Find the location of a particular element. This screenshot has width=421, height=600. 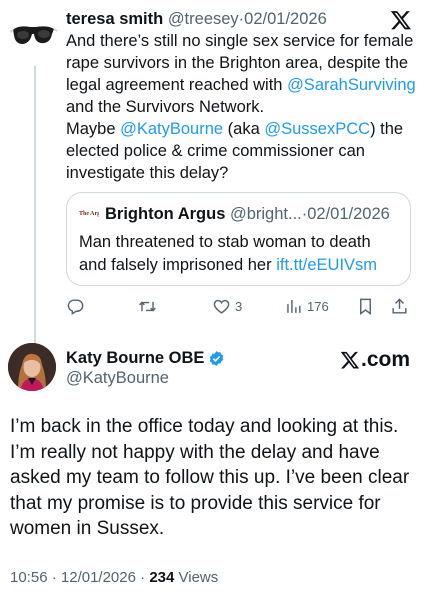

quoted-tweet-header: Brighton Argus @bright...·02/01/2026 is located at coordinates (247, 214).